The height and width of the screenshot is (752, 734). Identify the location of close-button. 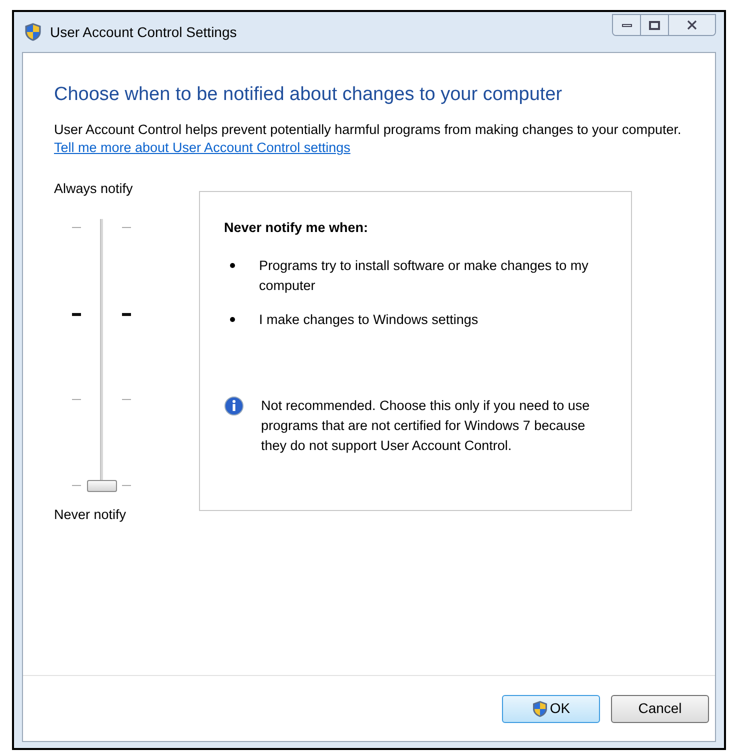
(692, 25).